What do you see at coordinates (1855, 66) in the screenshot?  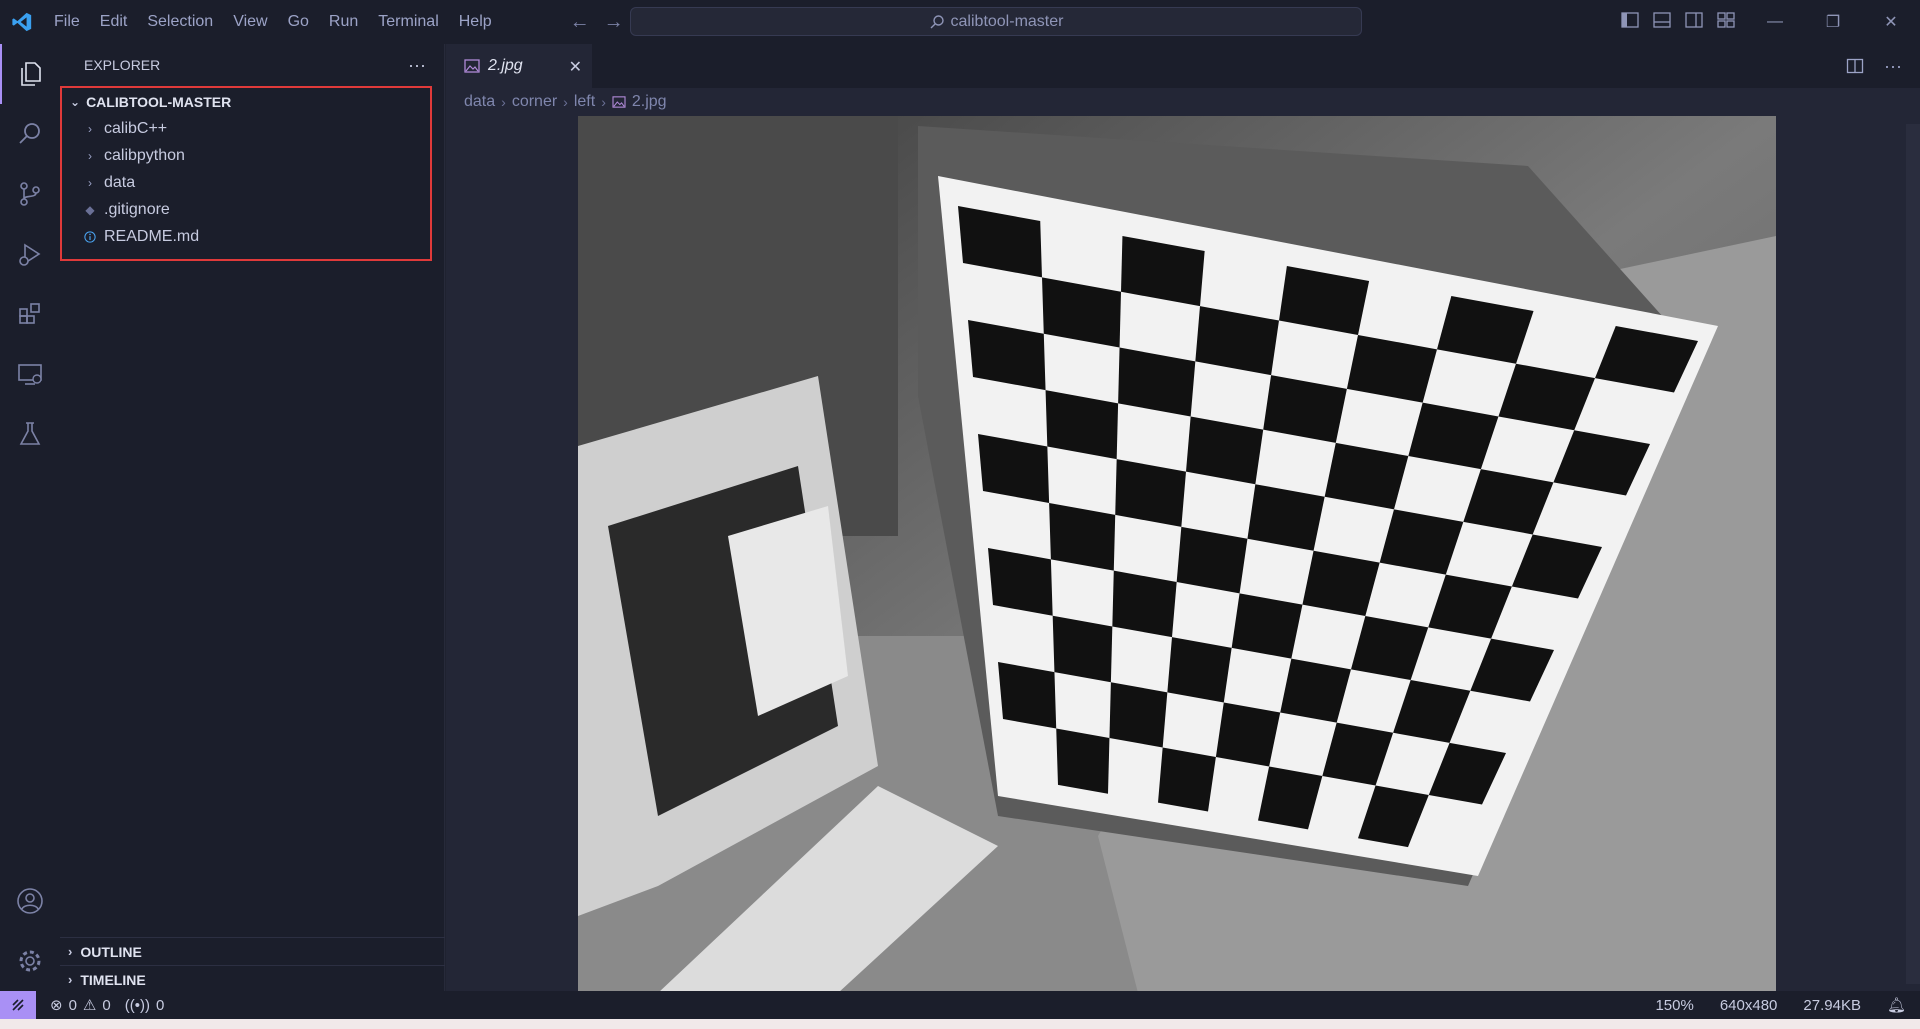 I see `split-editor-icon` at bounding box center [1855, 66].